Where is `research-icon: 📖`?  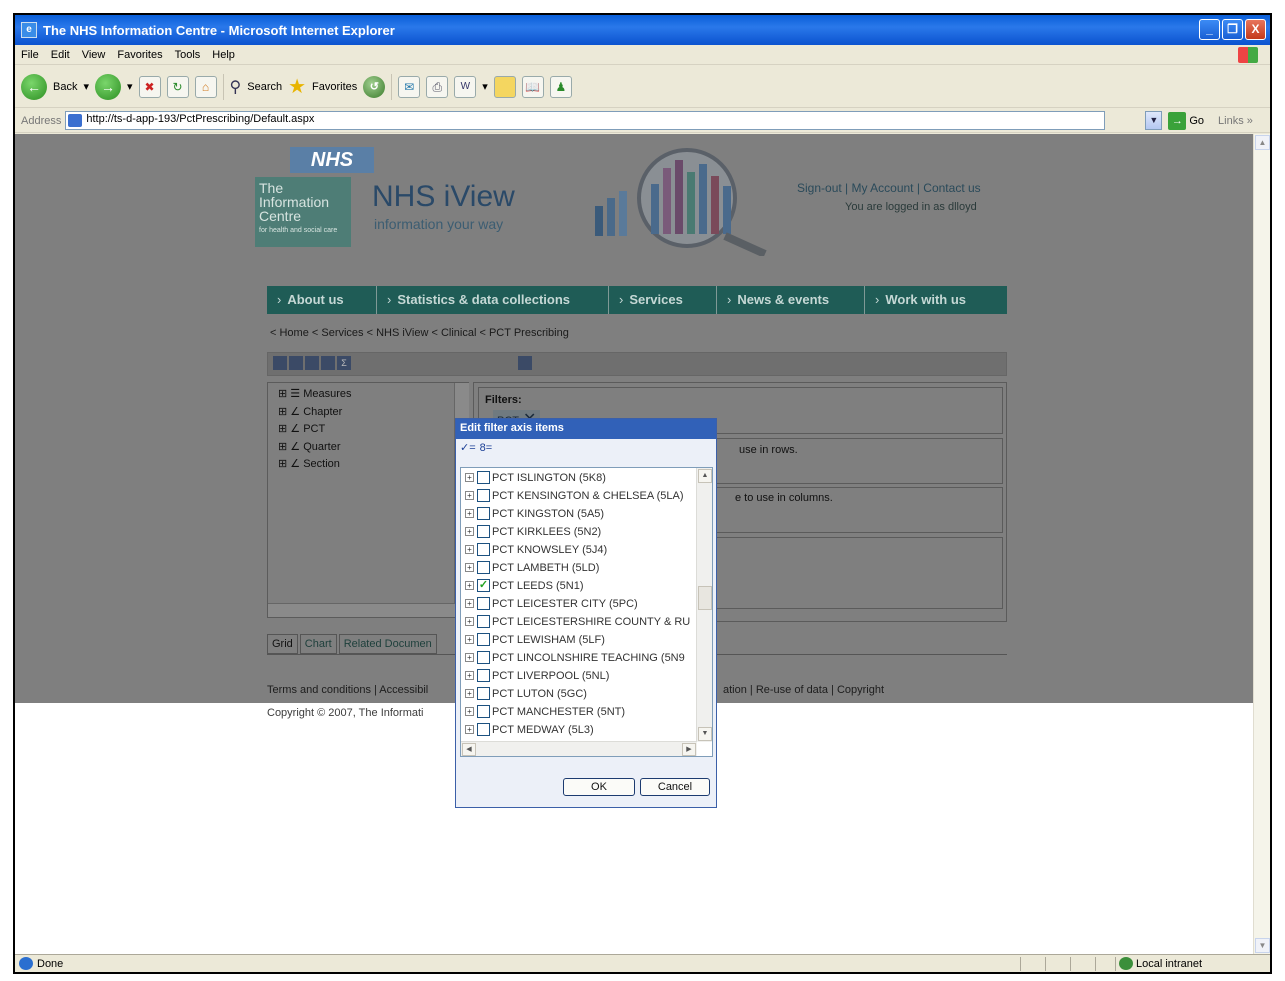
research-icon: 📖 is located at coordinates (532, 86).